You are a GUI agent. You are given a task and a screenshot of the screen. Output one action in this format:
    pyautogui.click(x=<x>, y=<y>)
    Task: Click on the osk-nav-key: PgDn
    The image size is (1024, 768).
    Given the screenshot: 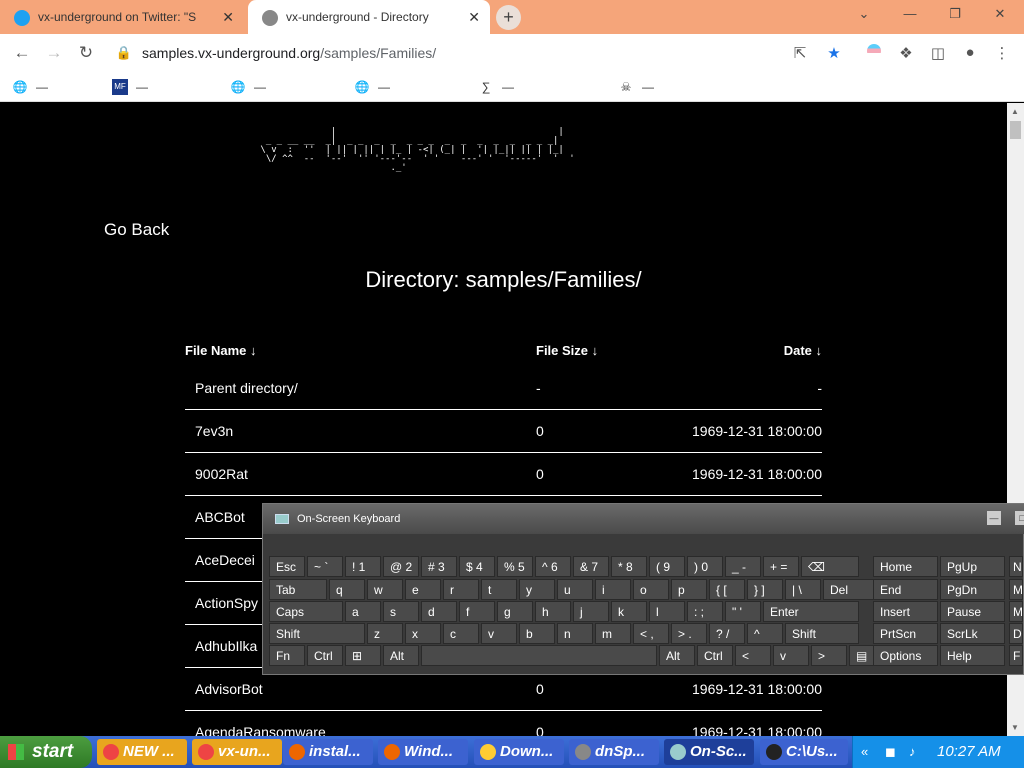 What is the action you would take?
    pyautogui.click(x=972, y=589)
    